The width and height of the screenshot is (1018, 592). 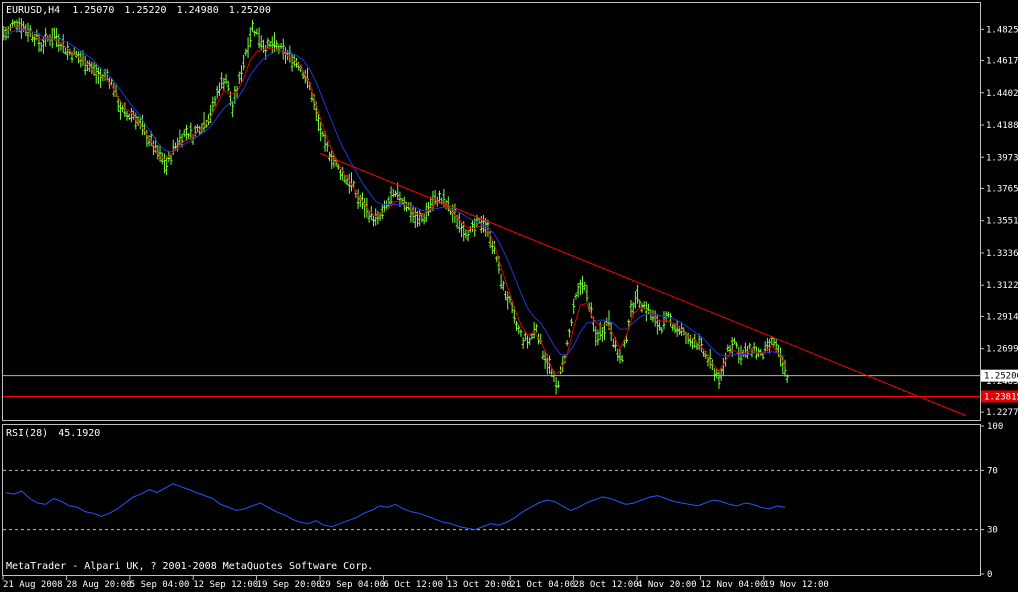 What do you see at coordinates (98, 585) in the screenshot?
I see `time-tick-label: 28 Aug 20:00` at bounding box center [98, 585].